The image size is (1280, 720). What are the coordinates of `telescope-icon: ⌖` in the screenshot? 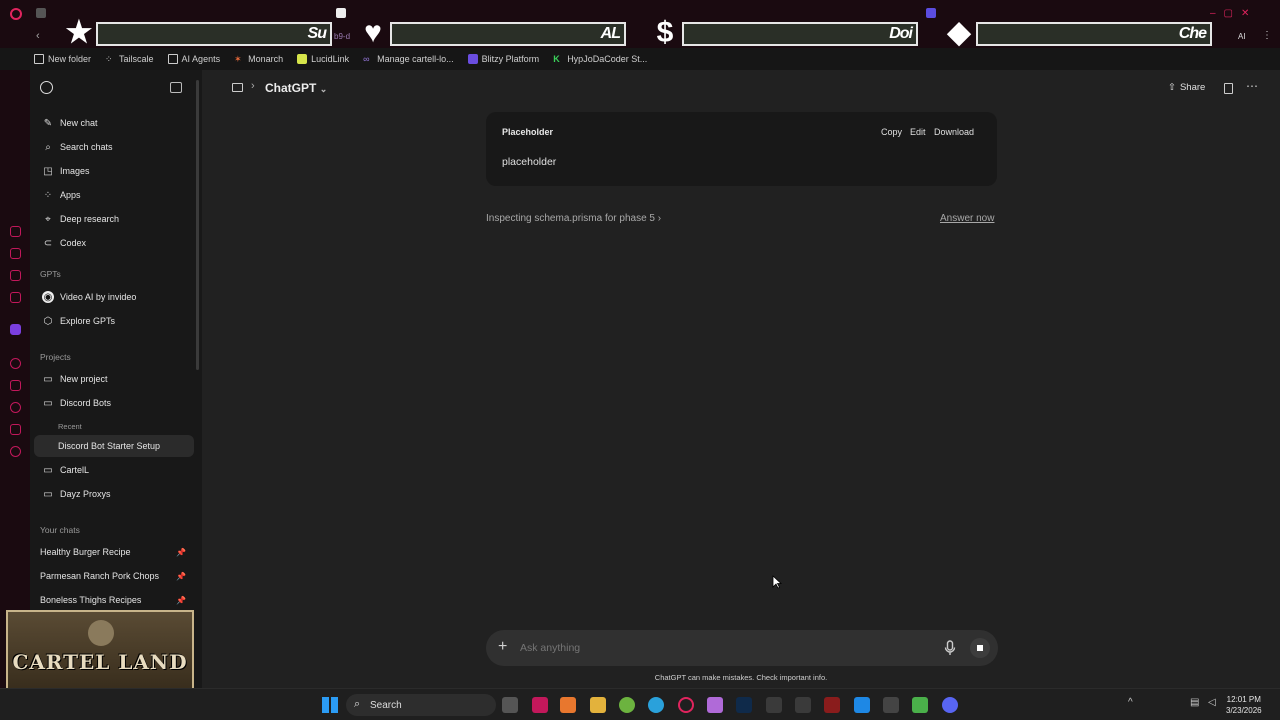 It's located at (48, 219).